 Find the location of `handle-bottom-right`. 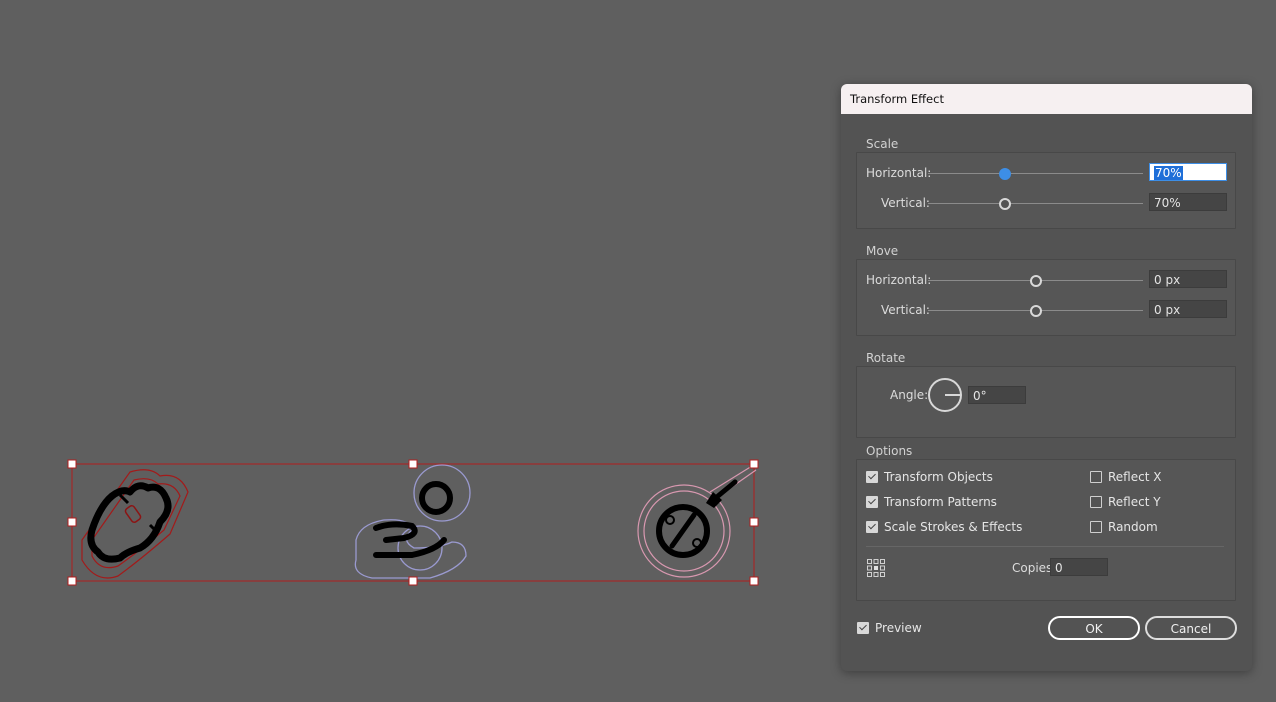

handle-bottom-right is located at coordinates (754, 581).